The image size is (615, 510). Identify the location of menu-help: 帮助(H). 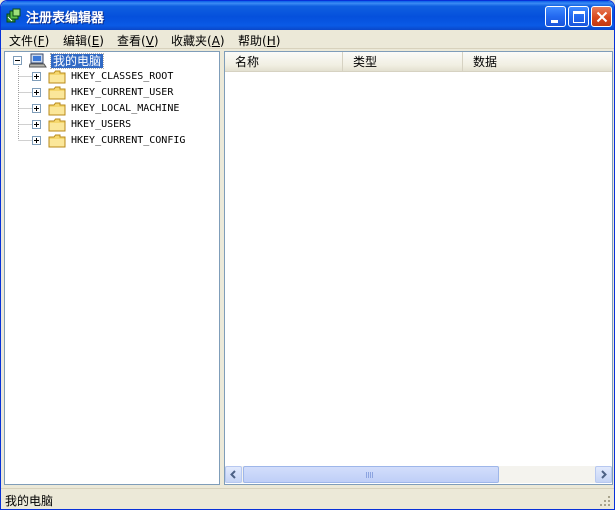
(259, 40).